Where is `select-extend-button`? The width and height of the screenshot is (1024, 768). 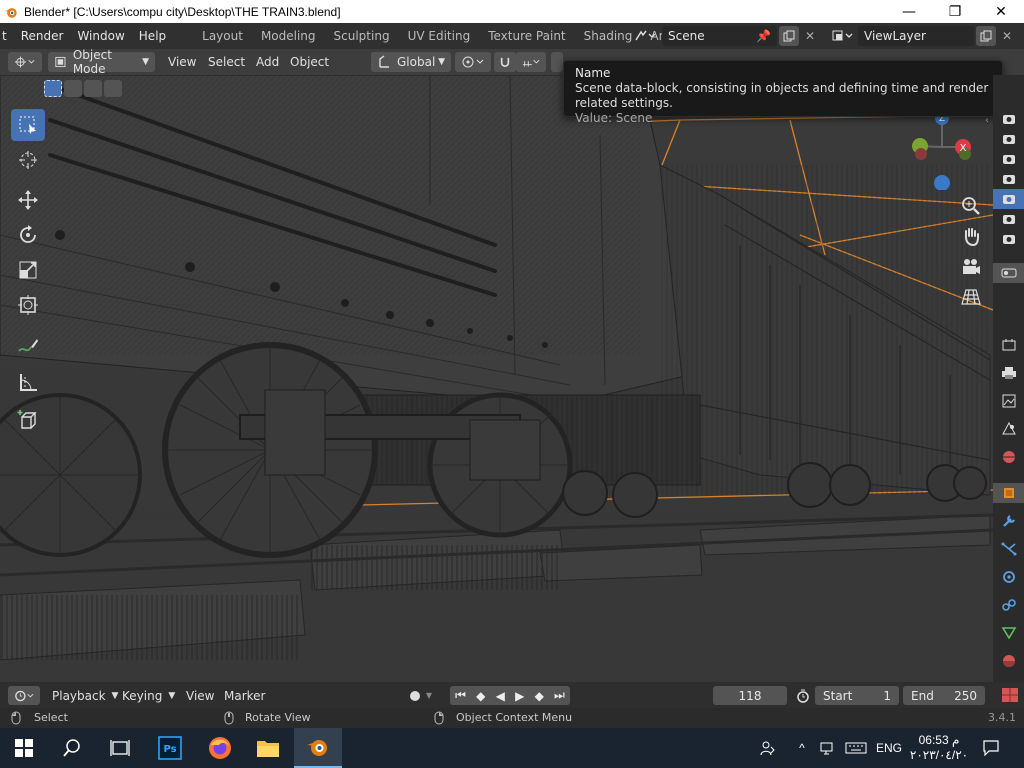
select-extend-button is located at coordinates (73, 88).